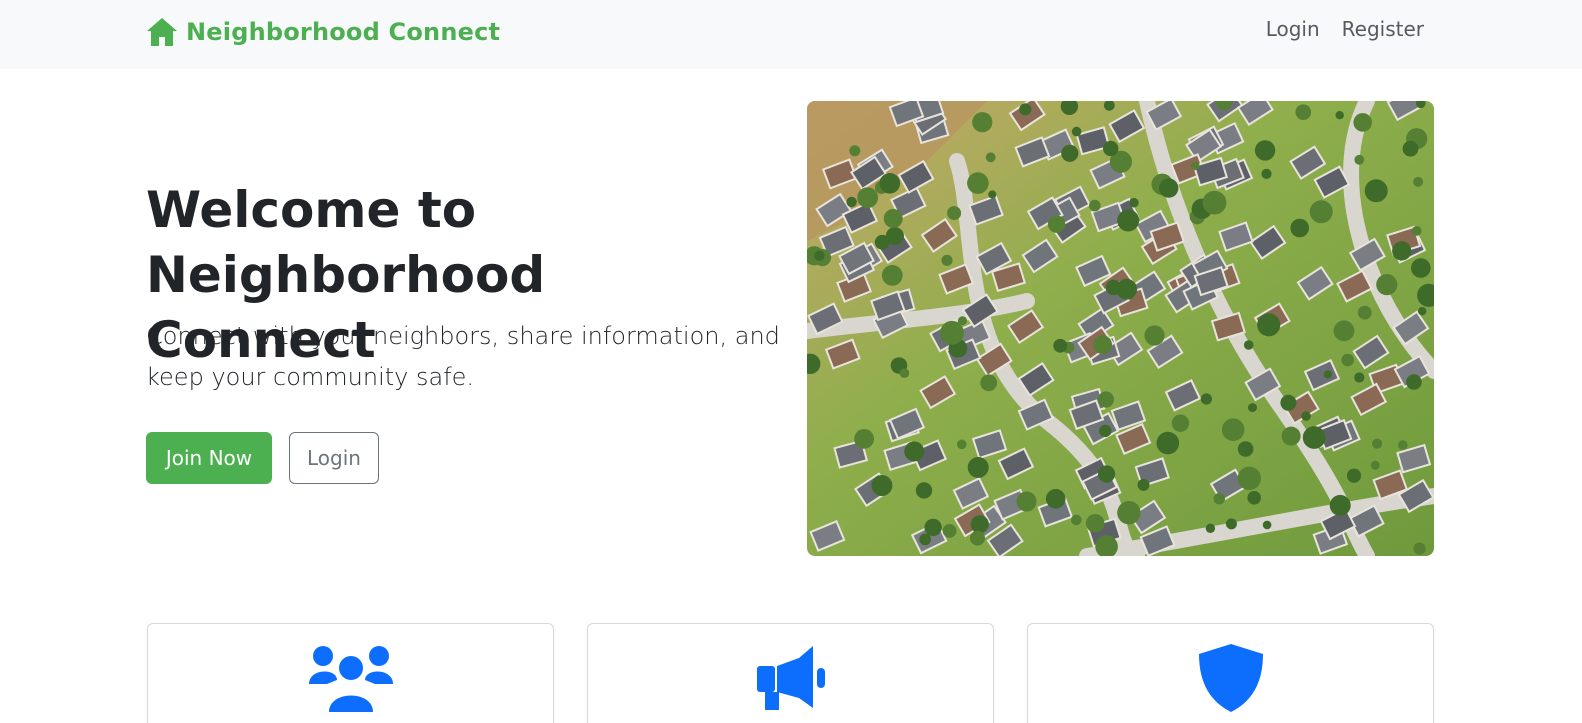  I want to click on feature-card-safety, so click(1230, 673).